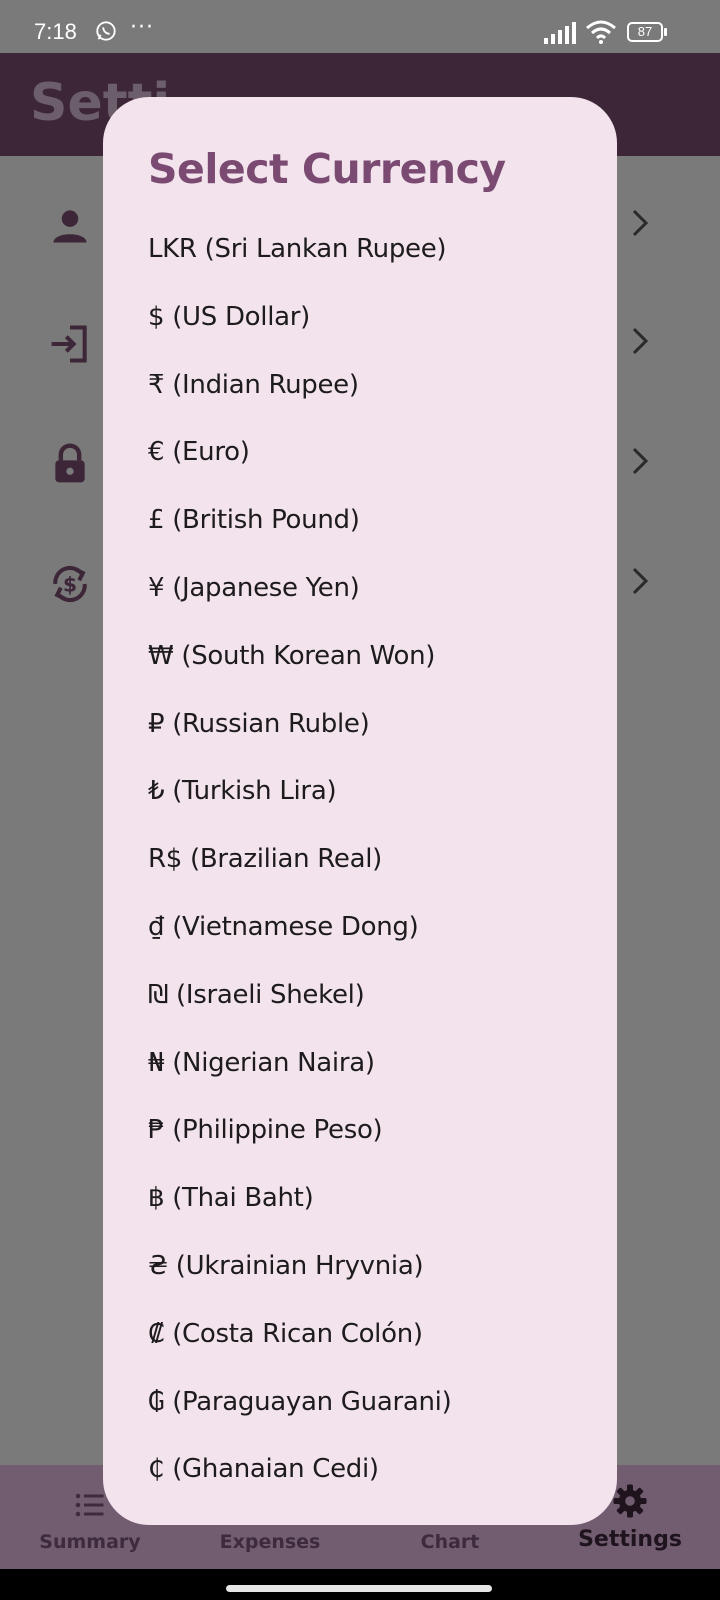  I want to click on currency-option: $ (US Dollar), so click(373, 334).